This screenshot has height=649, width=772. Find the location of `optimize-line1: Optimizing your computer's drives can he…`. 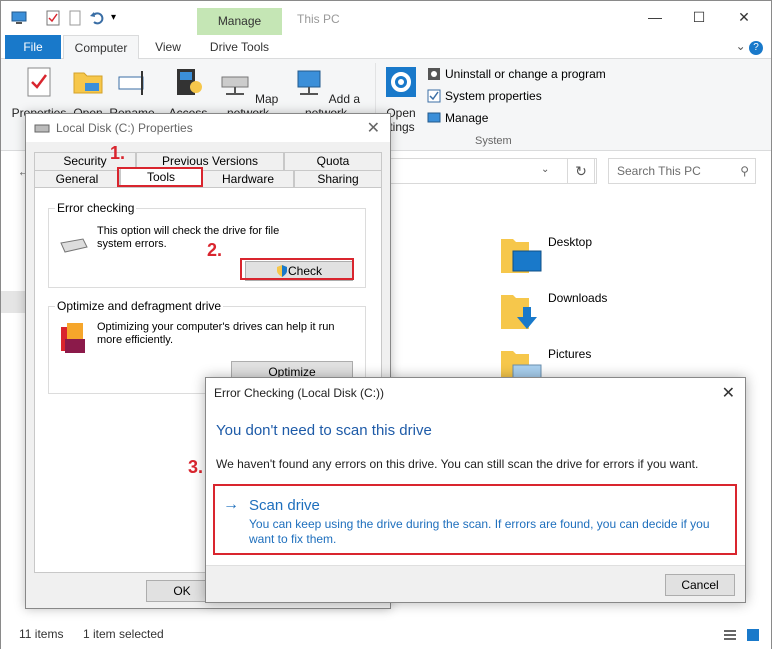

optimize-line1: Optimizing your computer's drives can he… is located at coordinates (216, 327).